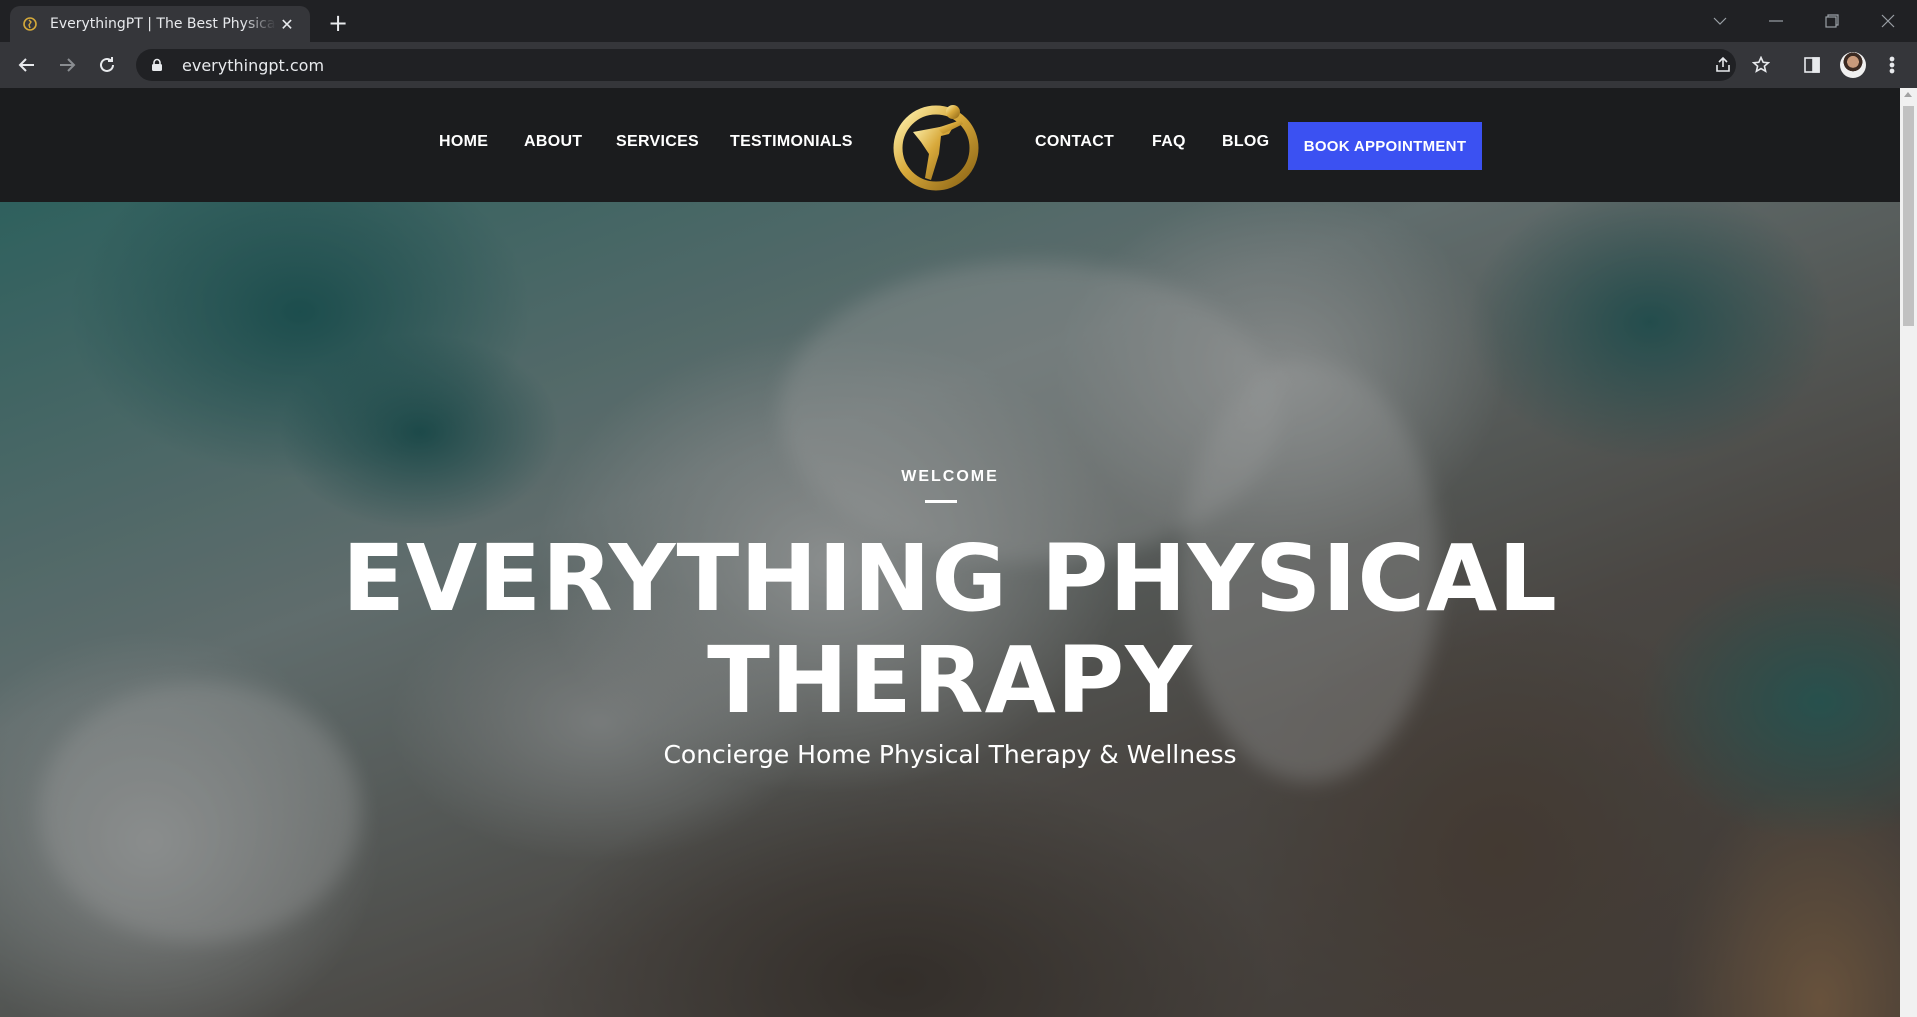 This screenshot has width=1917, height=1017. What do you see at coordinates (791, 142) in the screenshot?
I see `nav-testimonials: TESTIMONIALS` at bounding box center [791, 142].